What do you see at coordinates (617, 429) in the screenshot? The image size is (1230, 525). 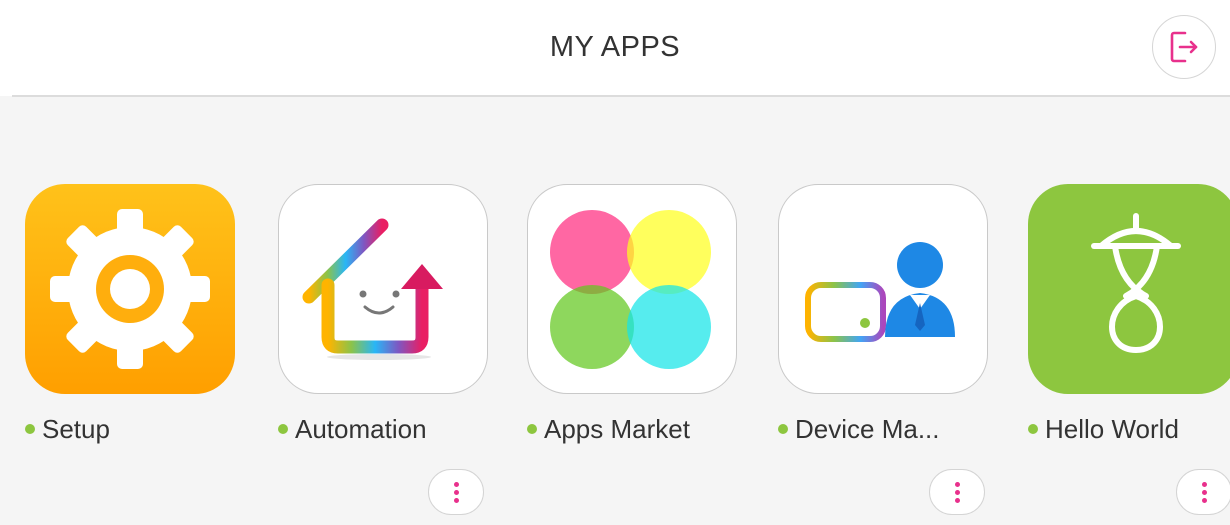 I see `app-label: Apps Market` at bounding box center [617, 429].